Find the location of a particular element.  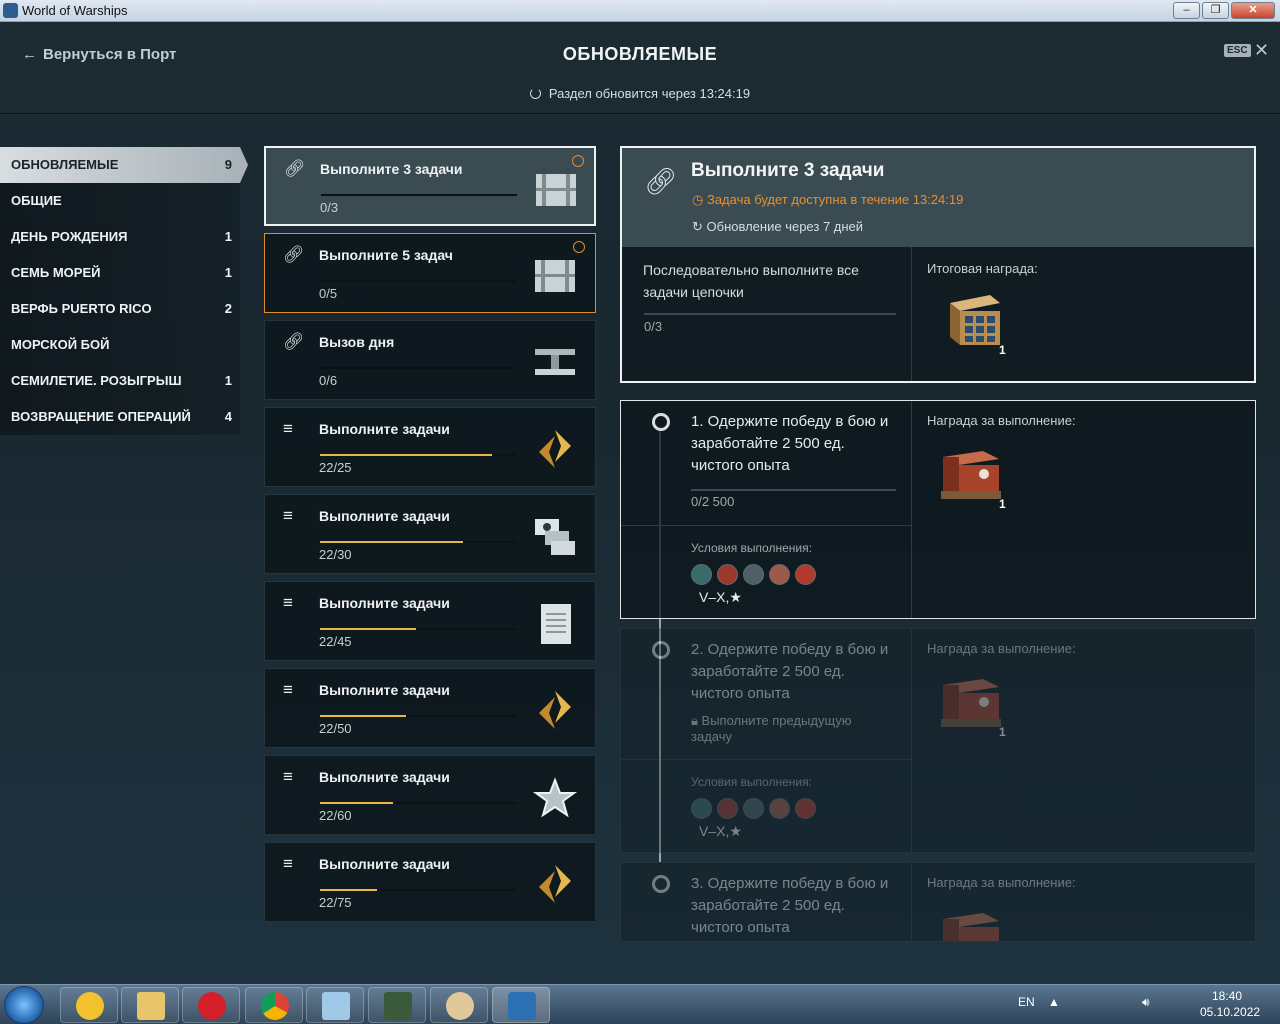

destroyer-icon is located at coordinates (701, 808).